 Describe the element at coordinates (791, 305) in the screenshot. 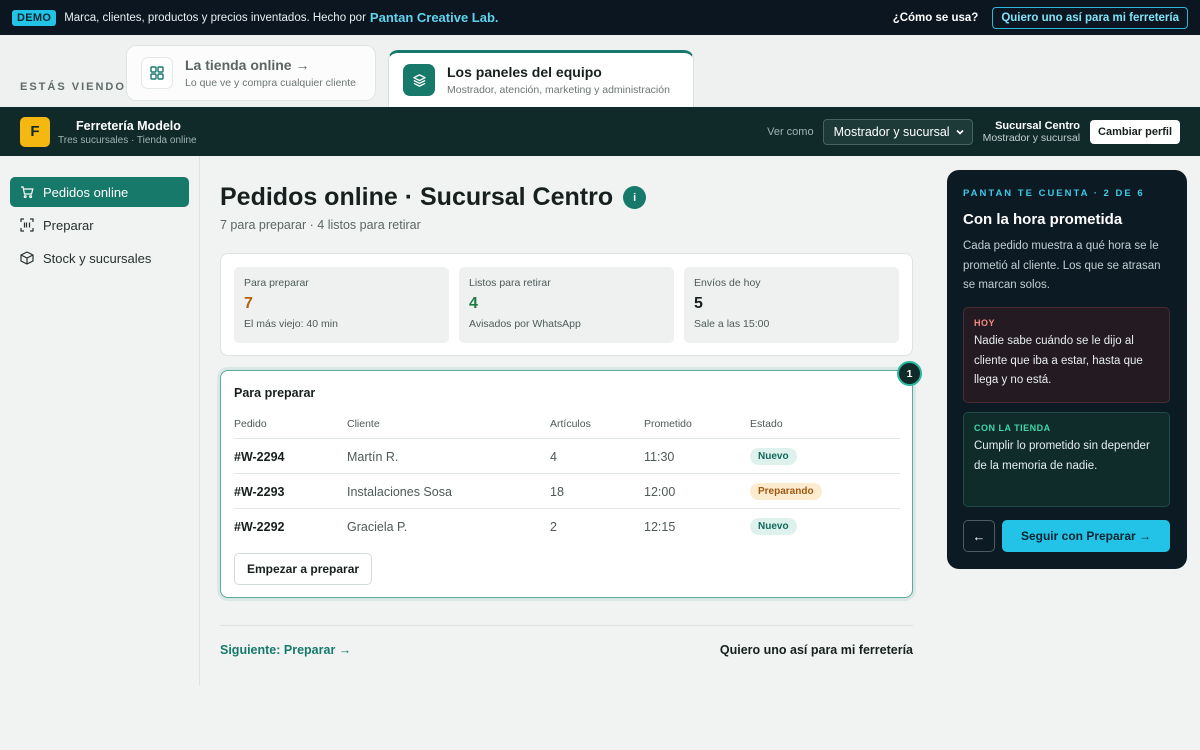

I see `stat-shipments-today: Envíos de hoy 5 Sale a las 15:00` at that location.